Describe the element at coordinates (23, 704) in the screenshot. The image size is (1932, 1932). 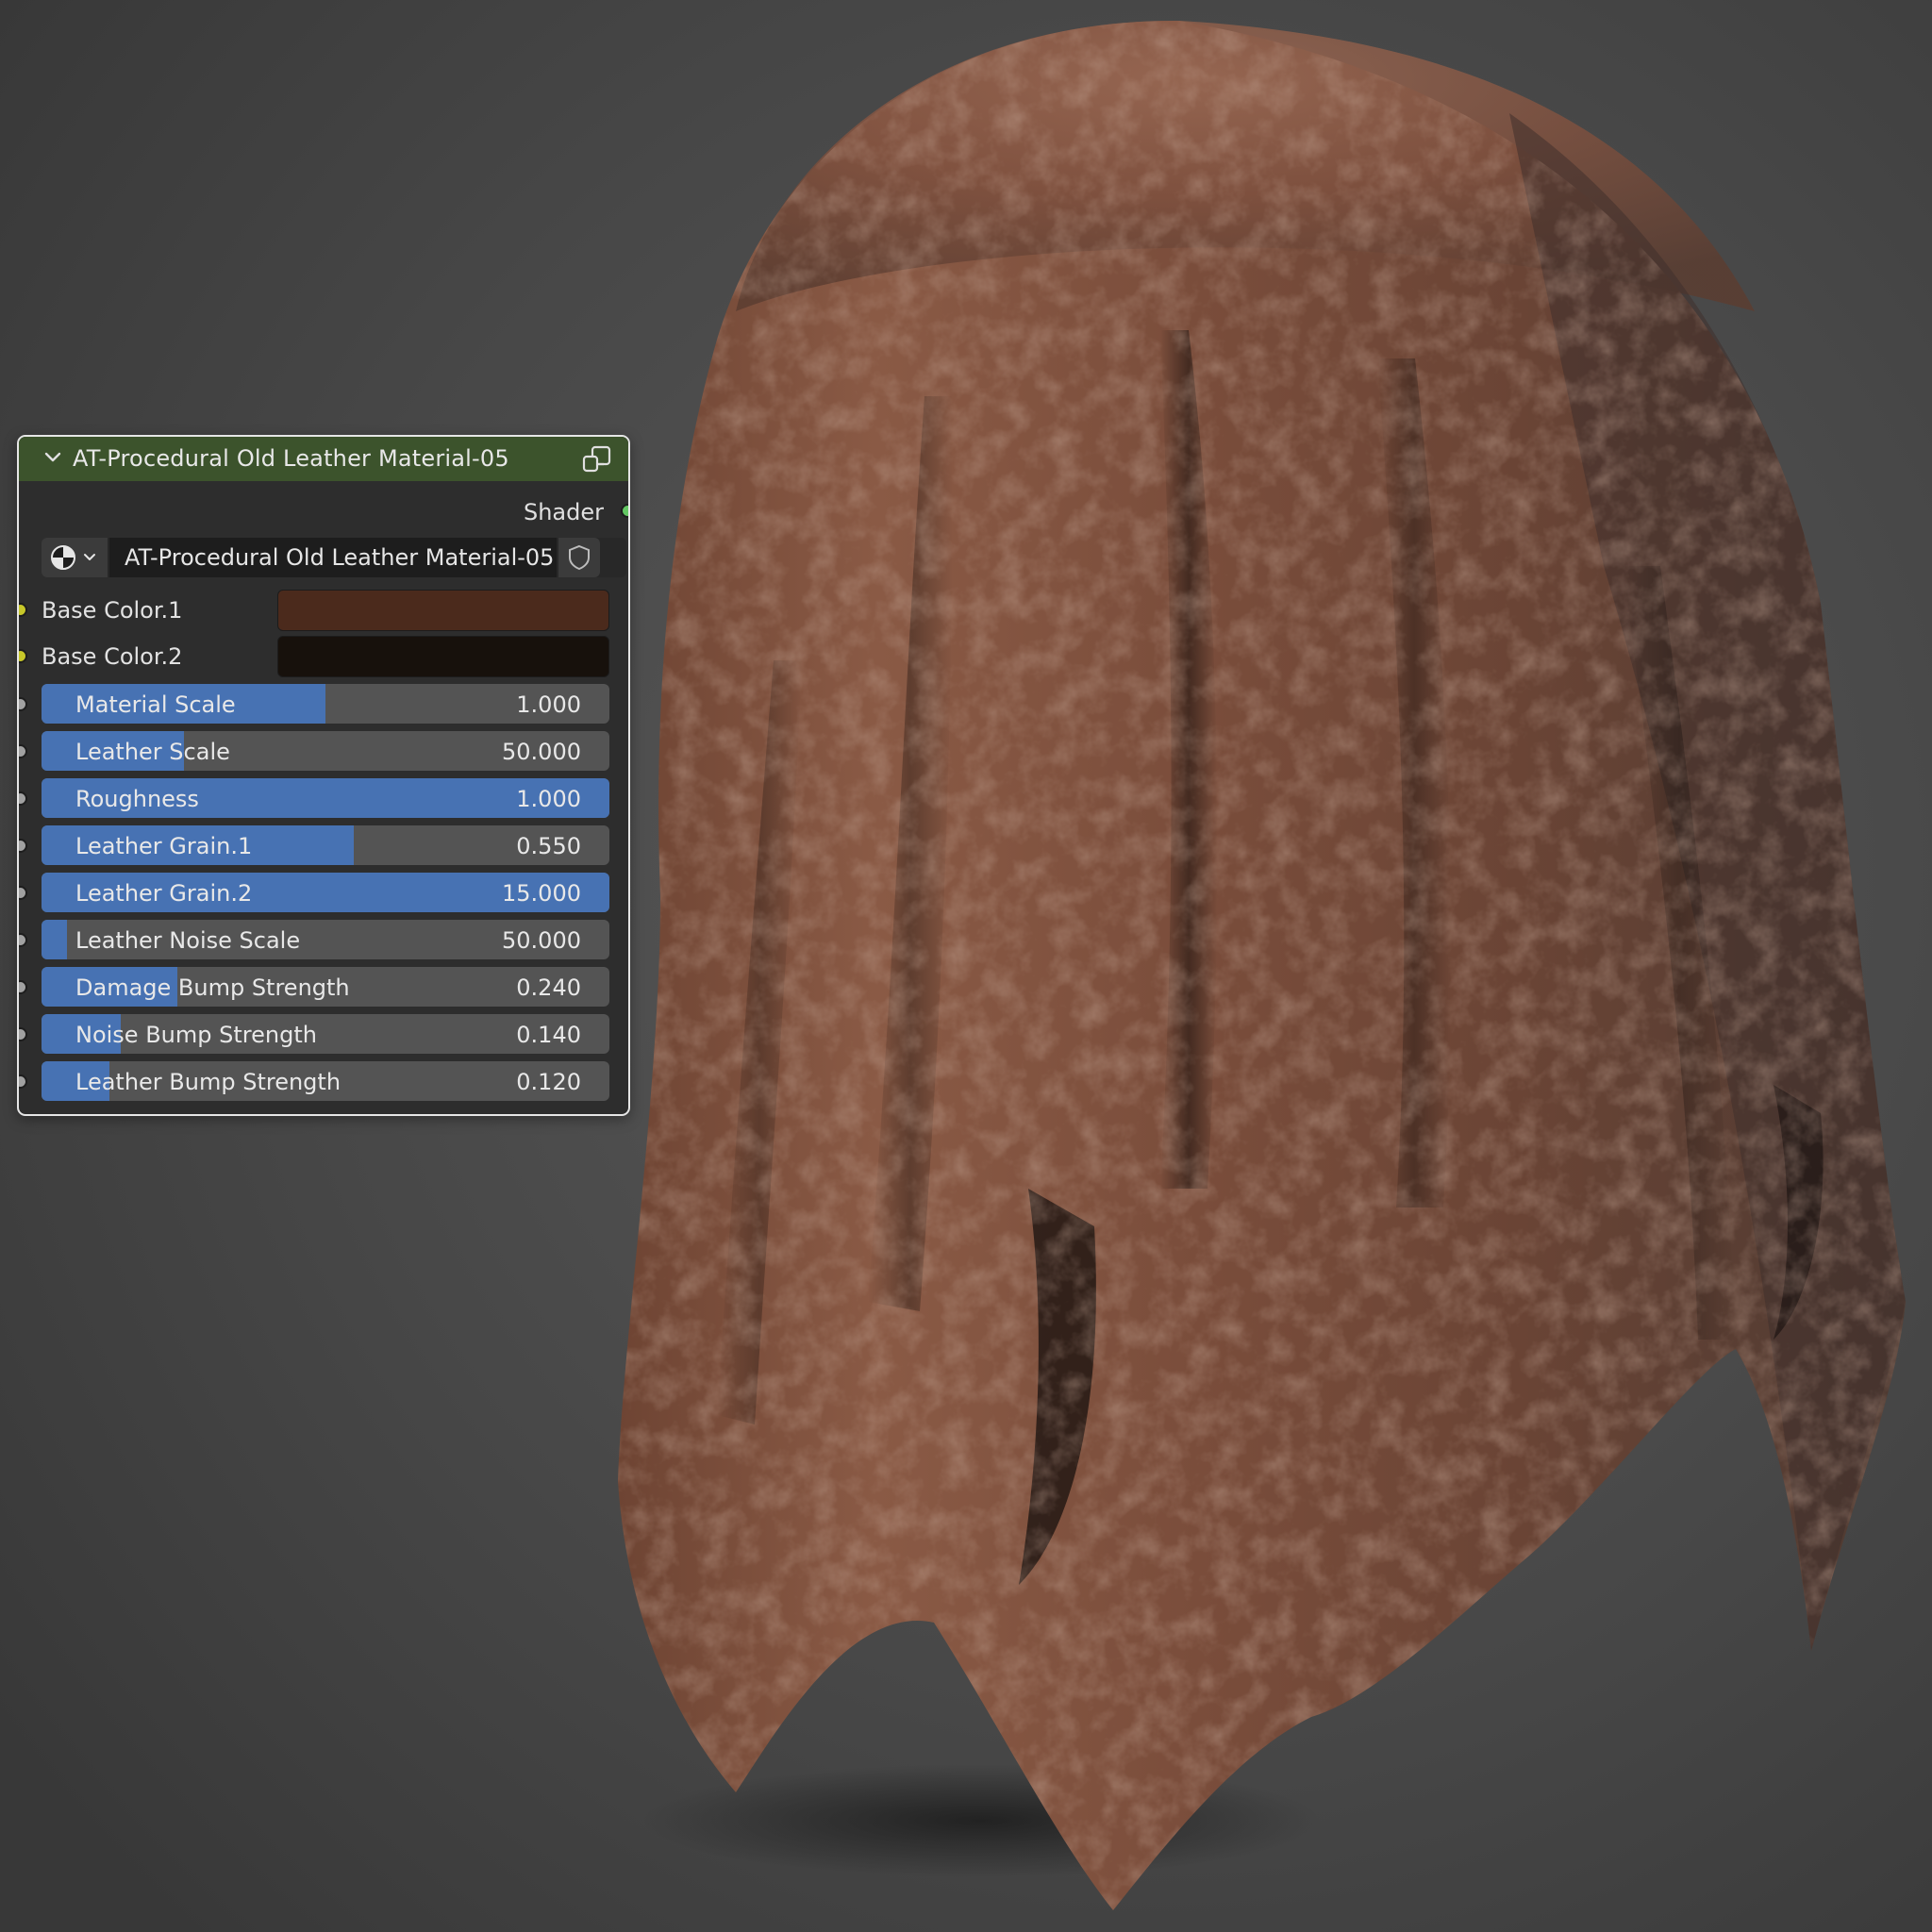
I see `material-scale-socket` at that location.